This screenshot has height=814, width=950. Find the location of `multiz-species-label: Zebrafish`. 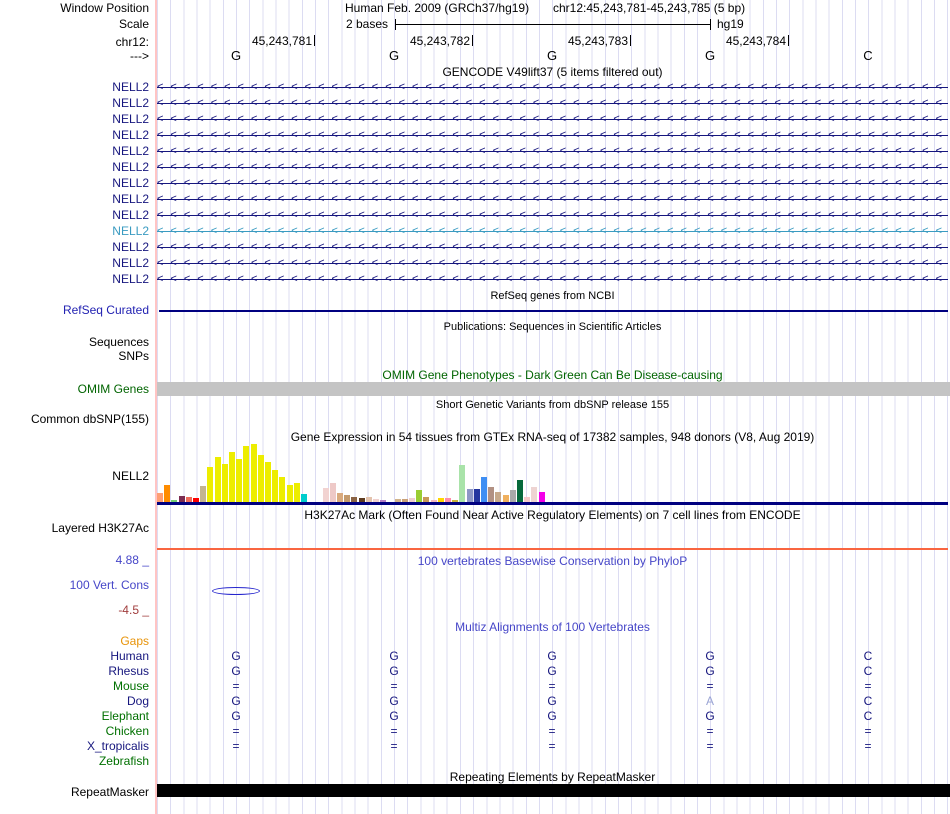

multiz-species-label: Zebrafish is located at coordinates (74, 761).